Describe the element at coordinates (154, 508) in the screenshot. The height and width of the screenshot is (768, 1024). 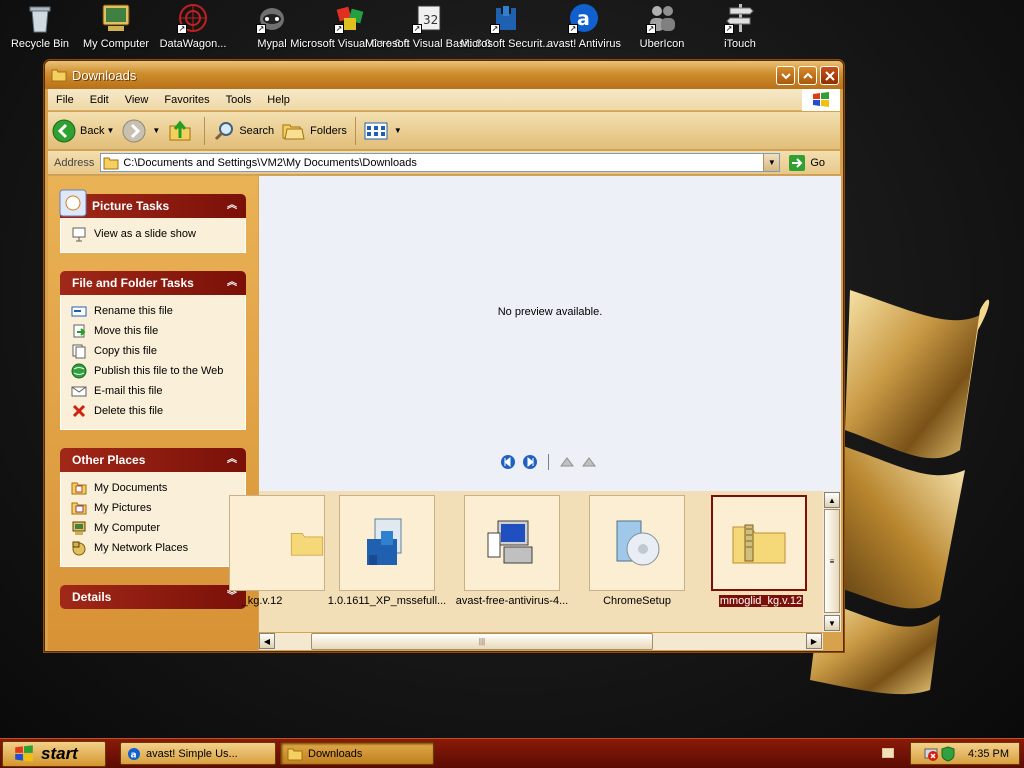
I see `place-my-pictures: My Pictures` at that location.